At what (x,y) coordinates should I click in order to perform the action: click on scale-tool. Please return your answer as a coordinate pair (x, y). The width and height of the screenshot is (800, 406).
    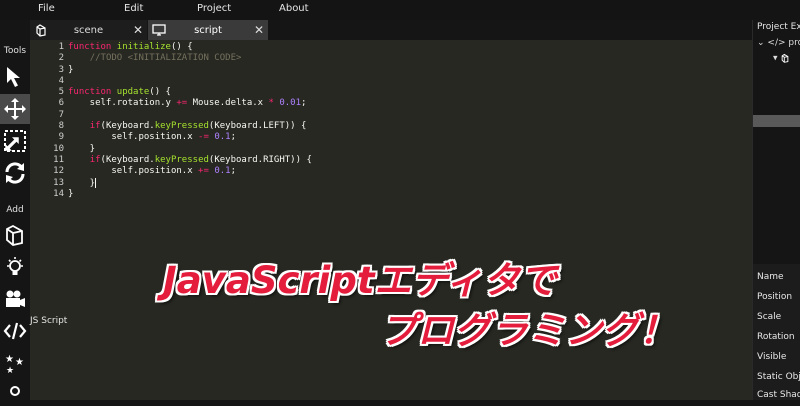
    Looking at the image, I should click on (15, 141).